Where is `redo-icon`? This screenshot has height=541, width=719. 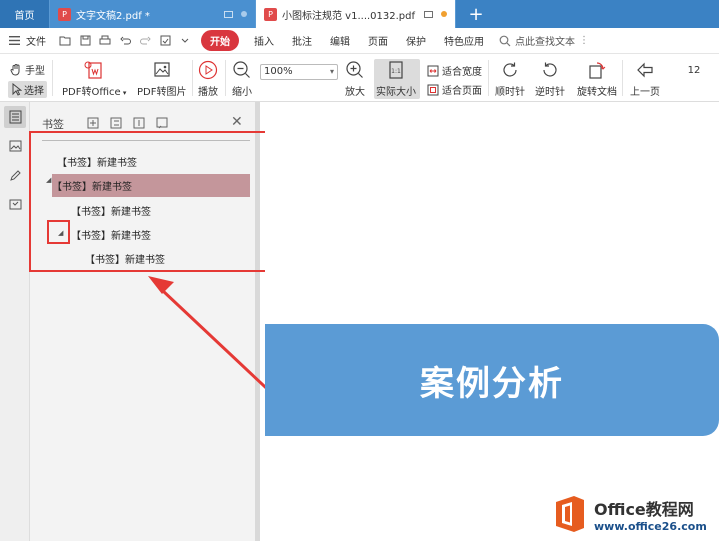
redo-icon is located at coordinates (145, 41).